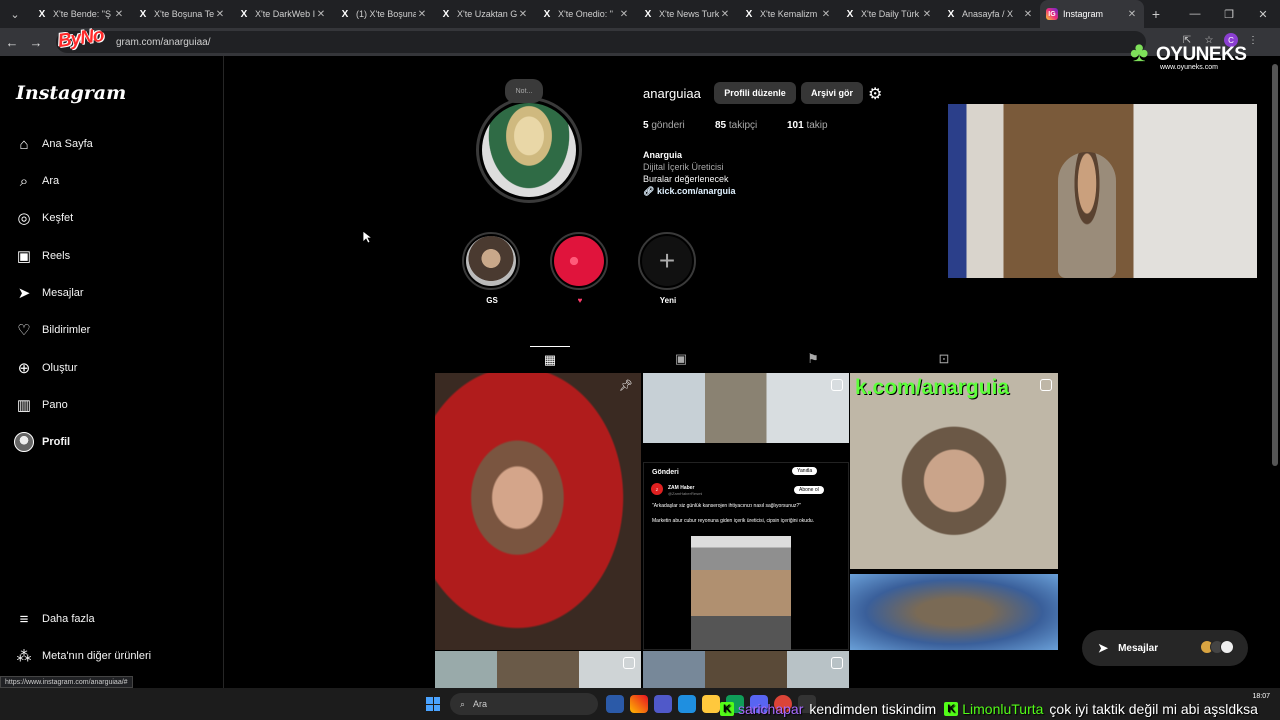 Image resolution: width=1280 pixels, height=720 pixels. I want to click on close-window-icon: ✕, so click(1263, 14).